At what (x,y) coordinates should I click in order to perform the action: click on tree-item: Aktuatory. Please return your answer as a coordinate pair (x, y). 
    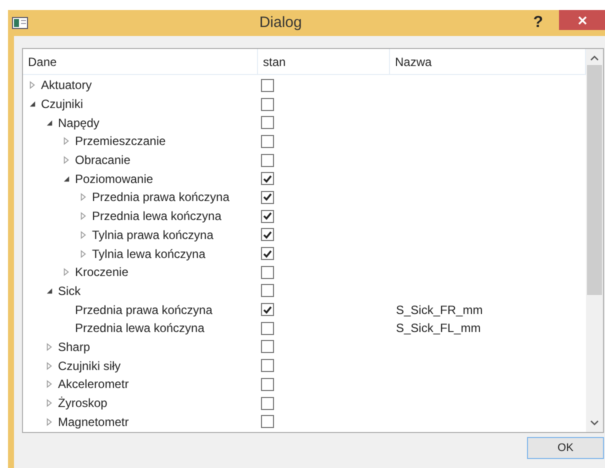
    Looking at the image, I should click on (66, 85).